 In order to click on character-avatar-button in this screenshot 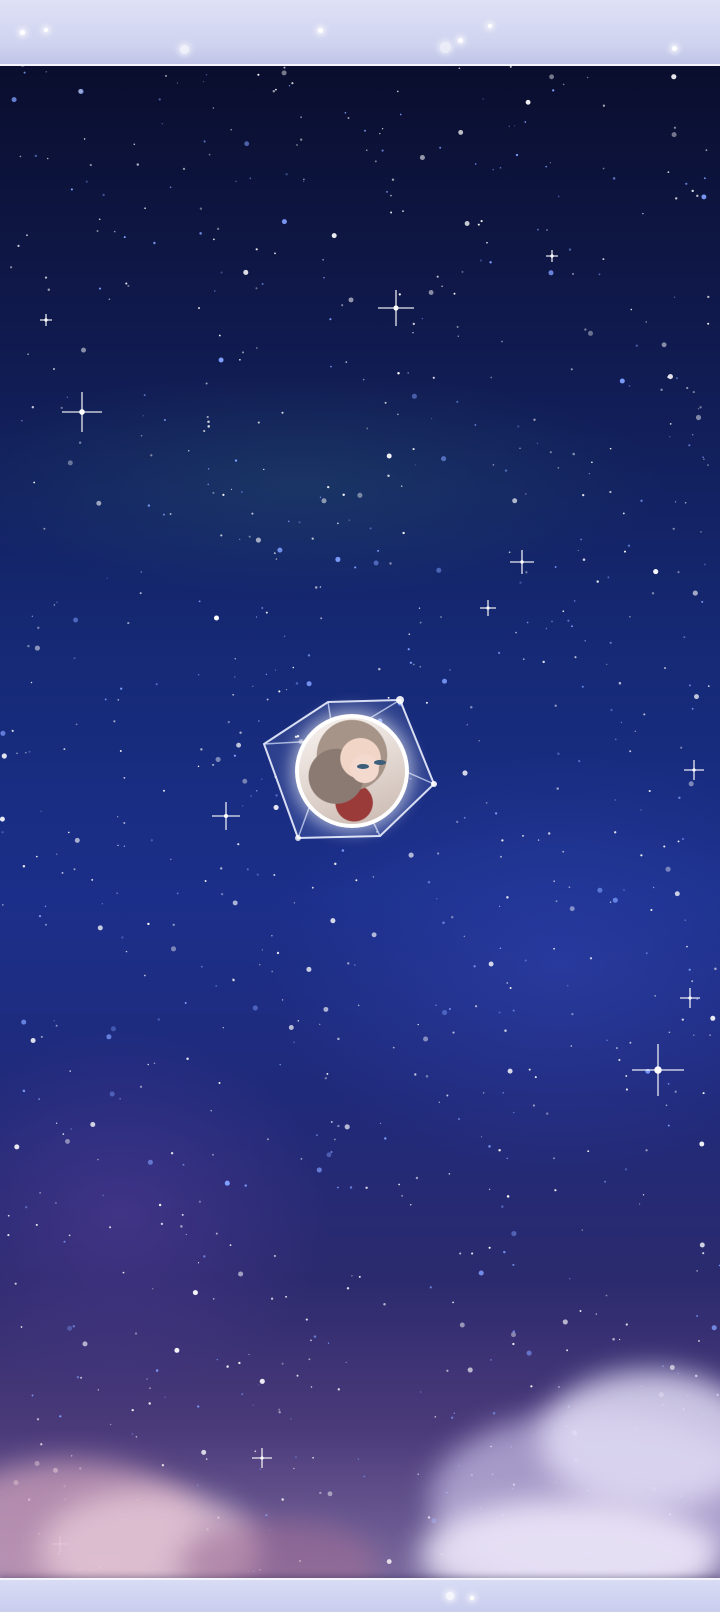, I will do `click(352, 772)`.